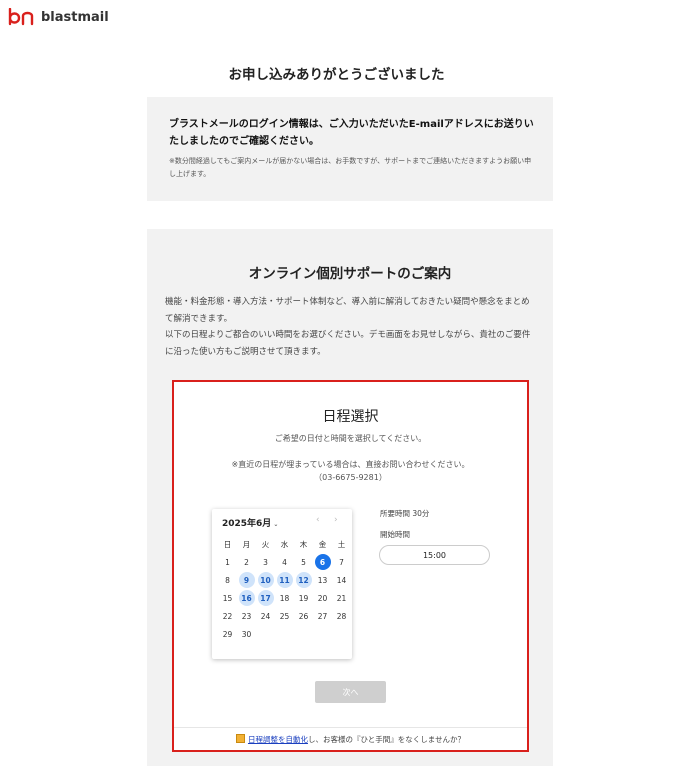  What do you see at coordinates (350, 477) in the screenshot?
I see `scheduler-note-phone: （03-6675-9281）` at bounding box center [350, 477].